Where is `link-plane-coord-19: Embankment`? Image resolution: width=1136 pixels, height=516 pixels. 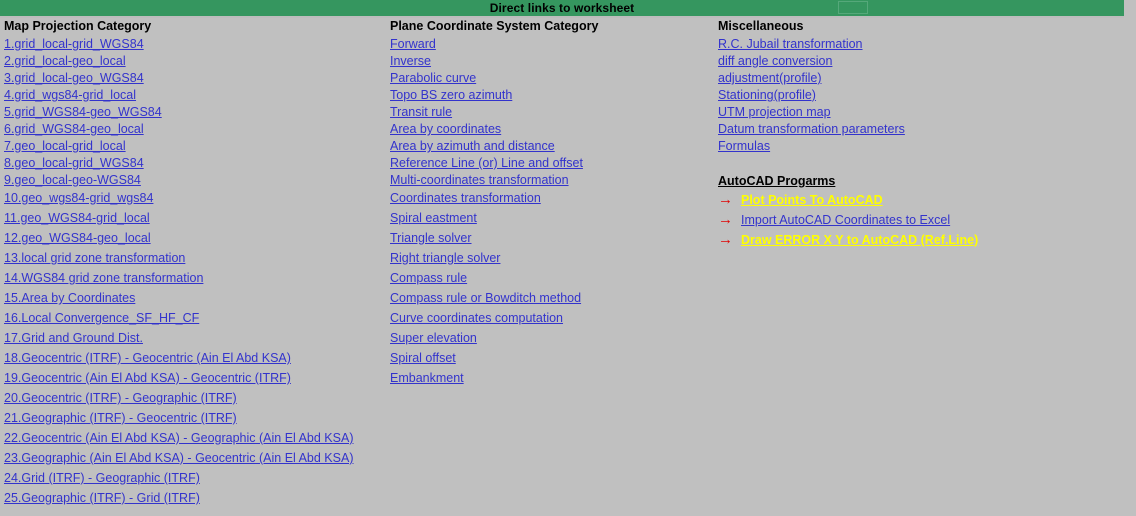 link-plane-coord-19: Embankment is located at coordinates (427, 378).